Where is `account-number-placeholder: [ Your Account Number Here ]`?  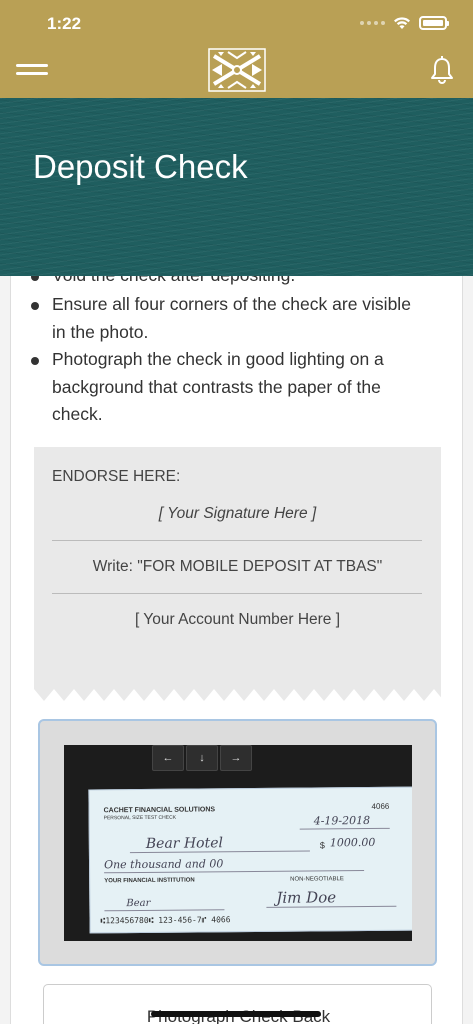 account-number-placeholder: [ Your Account Number Here ] is located at coordinates (237, 619).